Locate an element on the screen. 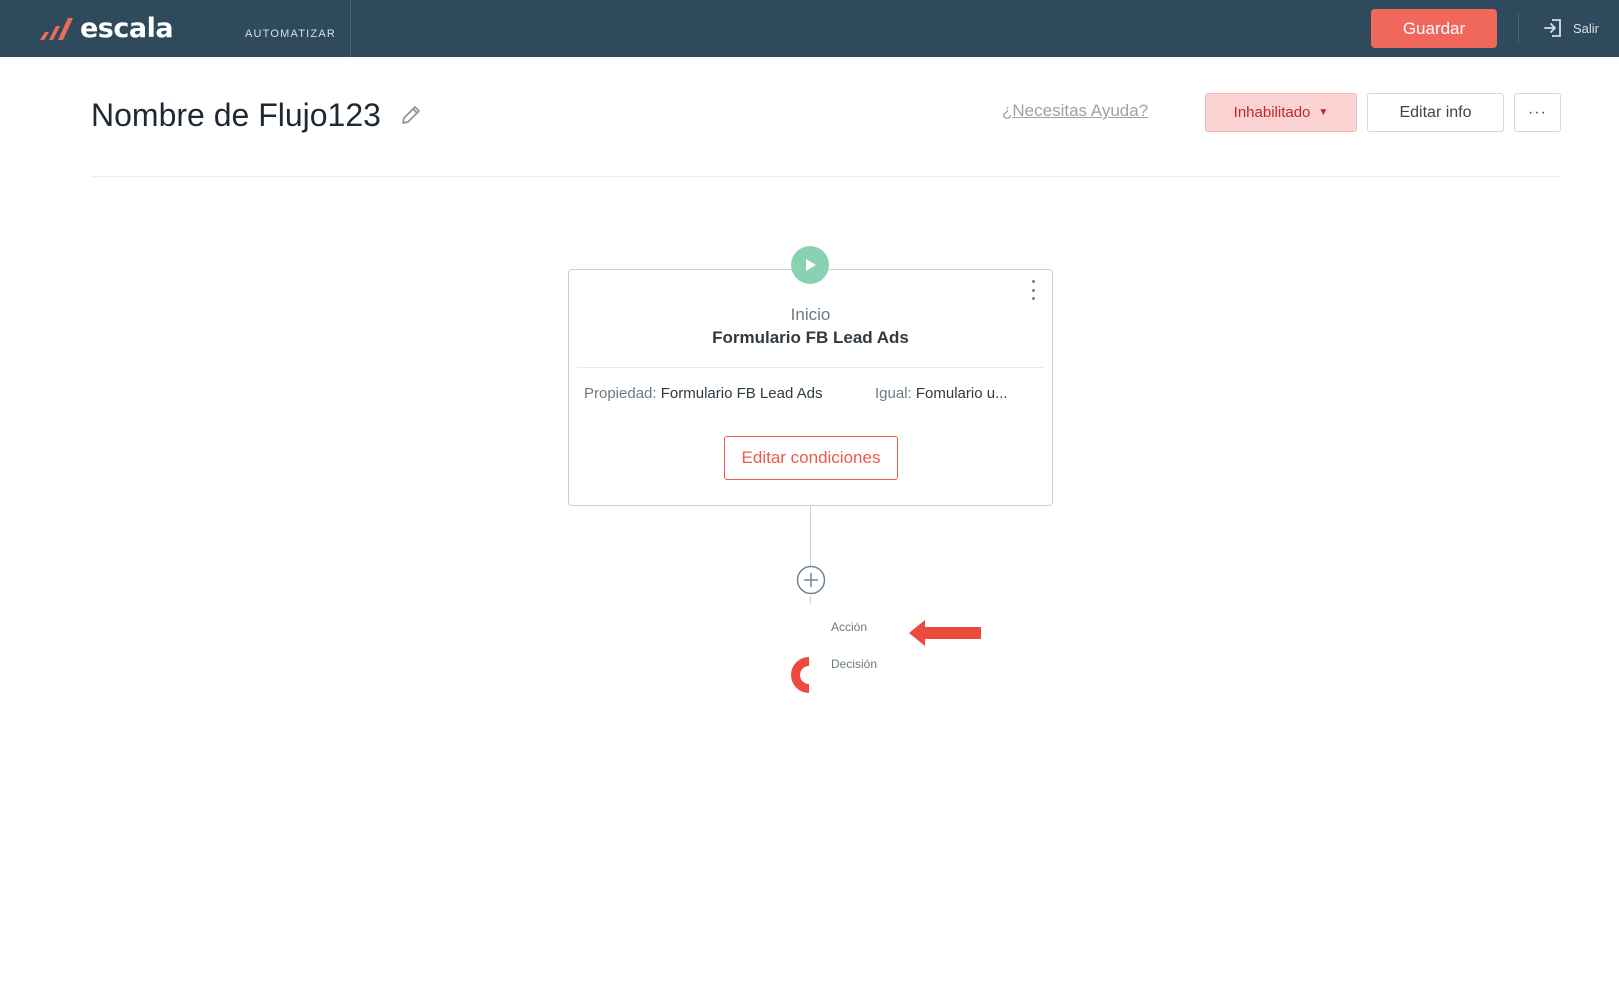 The image size is (1619, 1001). status-dropdown: Inhabilitado ▼ is located at coordinates (1281, 112).